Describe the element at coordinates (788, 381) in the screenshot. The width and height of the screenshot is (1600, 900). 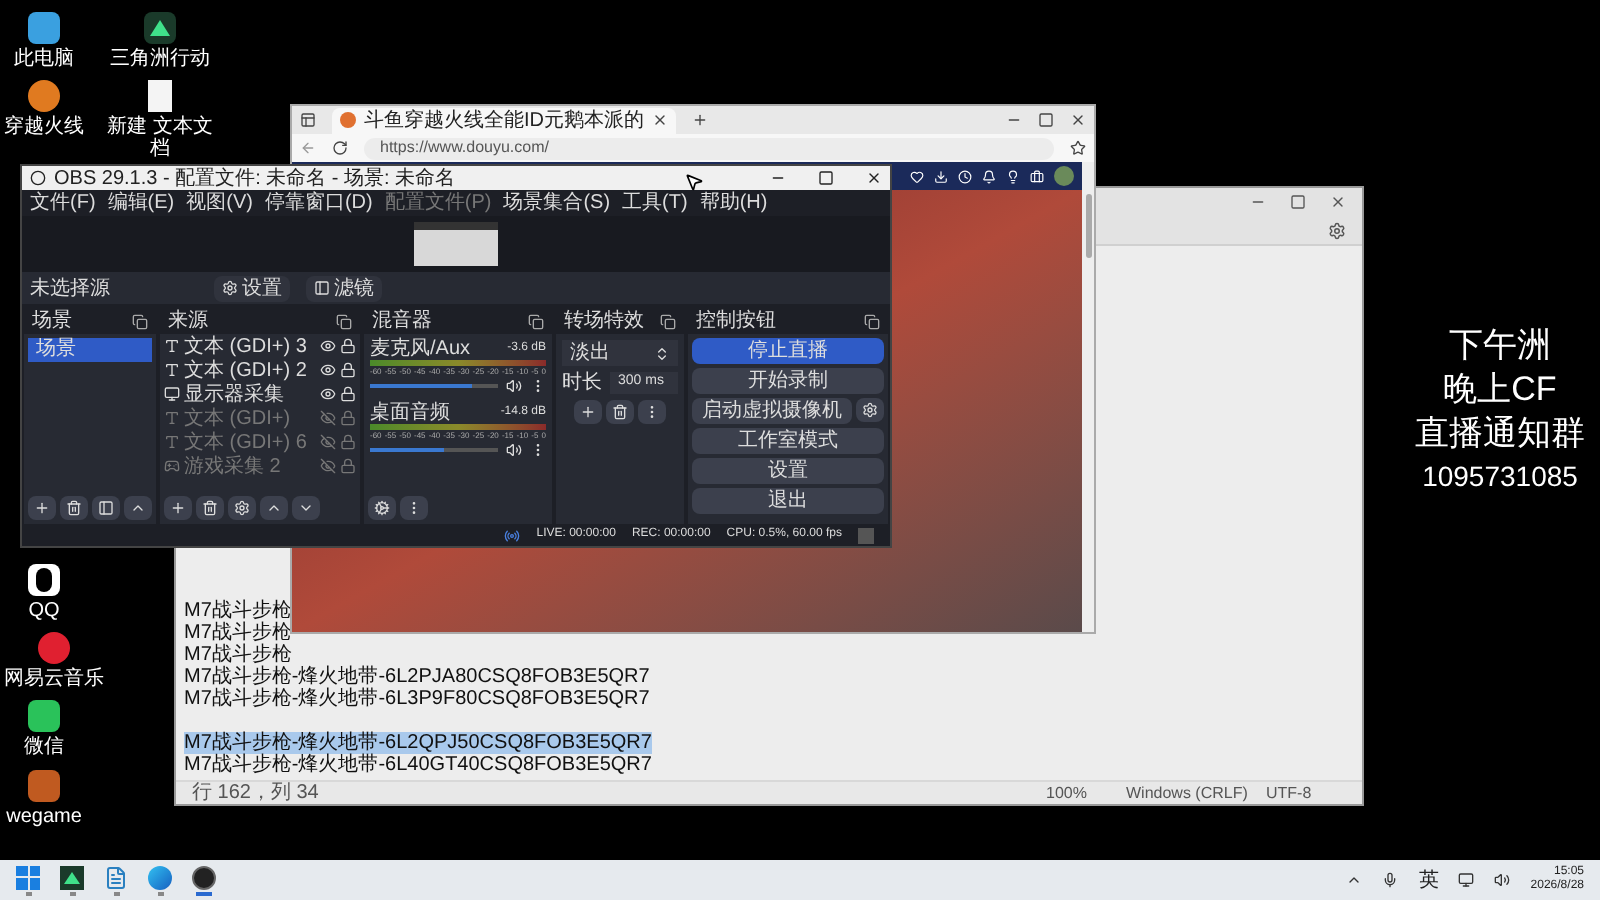
I see `control-button: 开始录制` at that location.